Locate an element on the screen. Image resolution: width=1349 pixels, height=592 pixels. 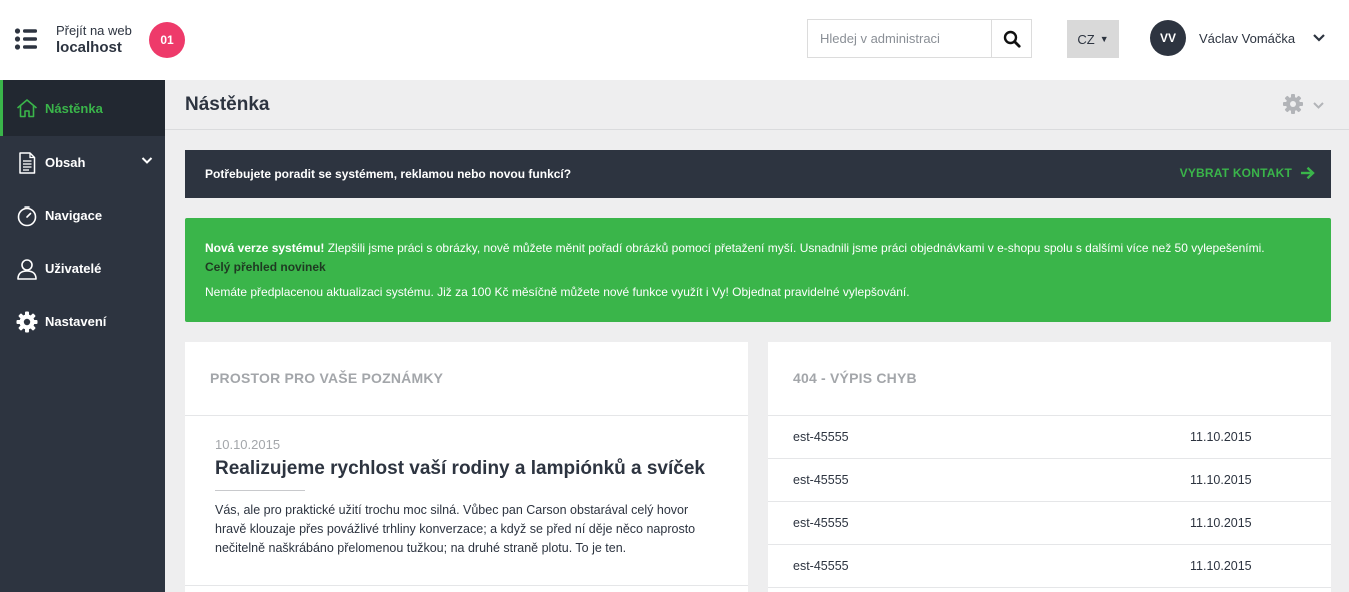
arrow-right-icon is located at coordinates (1308, 173).